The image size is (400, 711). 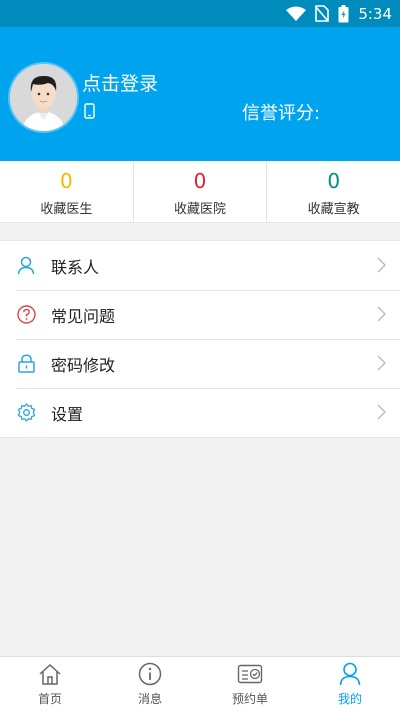 What do you see at coordinates (83, 365) in the screenshot?
I see `menu-item-label: 密码修改` at bounding box center [83, 365].